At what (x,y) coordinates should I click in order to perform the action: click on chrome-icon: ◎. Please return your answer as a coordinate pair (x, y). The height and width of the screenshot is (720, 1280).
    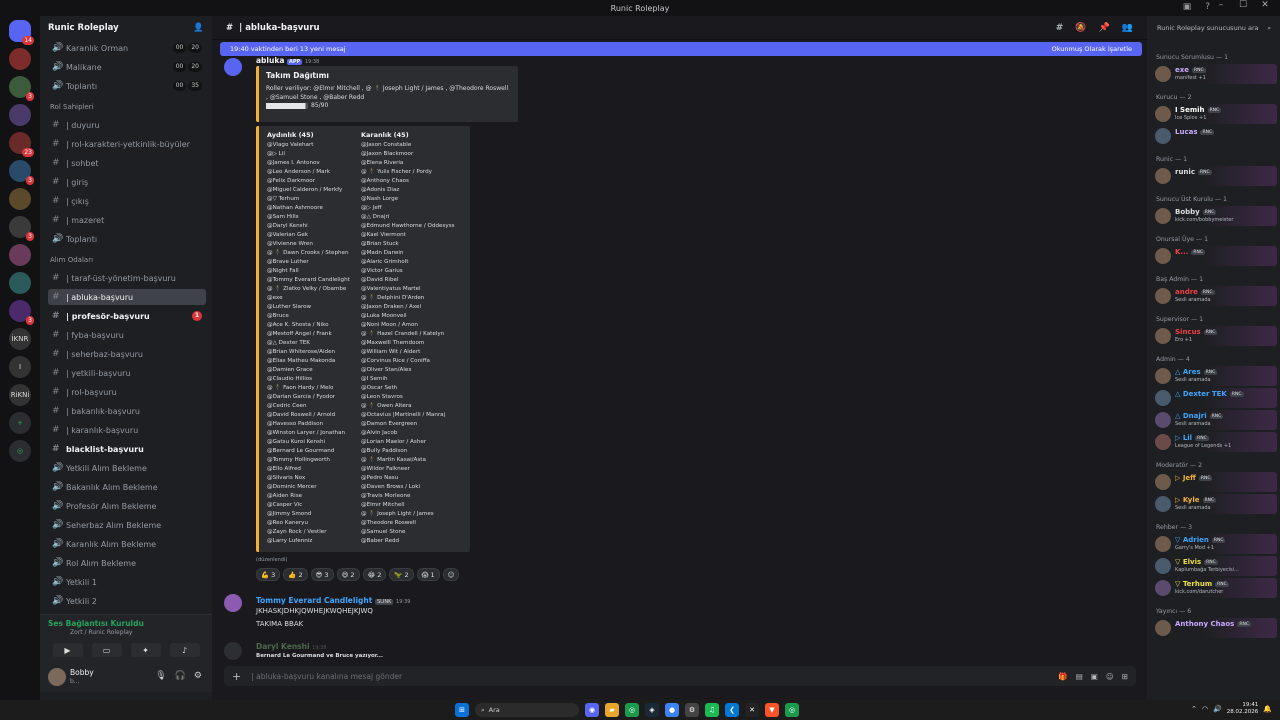
    Looking at the image, I should click on (632, 710).